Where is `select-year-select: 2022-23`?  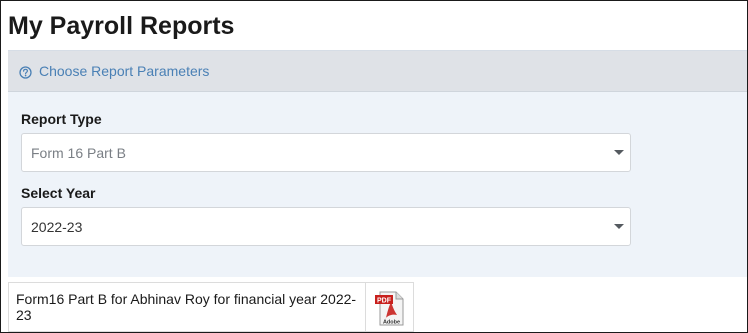
select-year-select: 2022-23 is located at coordinates (326, 226).